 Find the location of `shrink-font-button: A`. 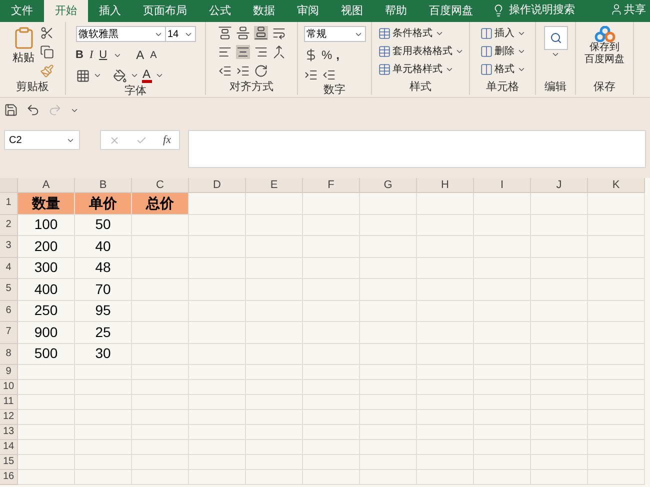

shrink-font-button: A is located at coordinates (153, 55).